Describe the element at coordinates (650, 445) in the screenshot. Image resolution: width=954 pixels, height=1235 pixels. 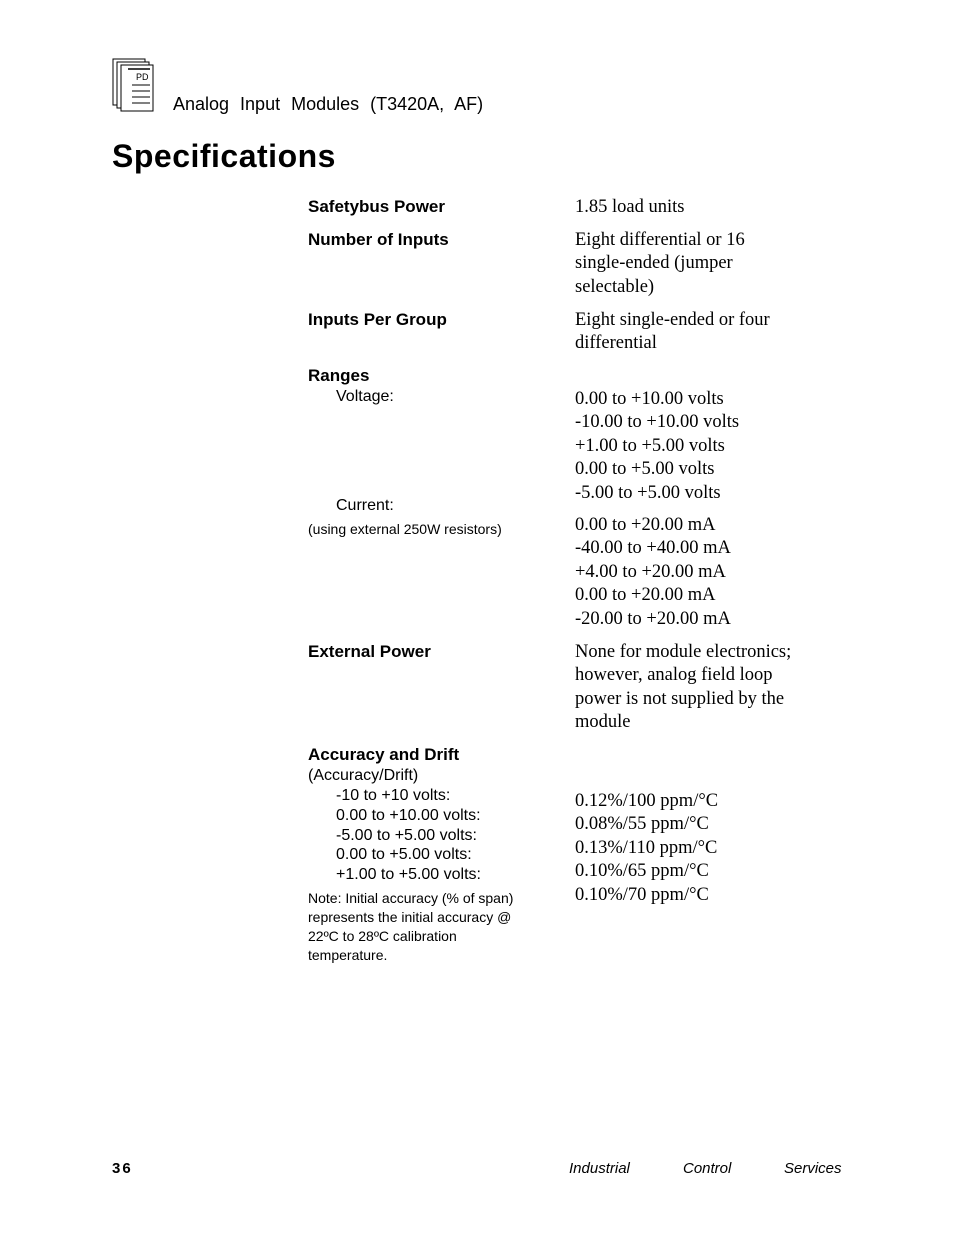
I see `voltage-range: +1.00 to +5.00 volts` at that location.